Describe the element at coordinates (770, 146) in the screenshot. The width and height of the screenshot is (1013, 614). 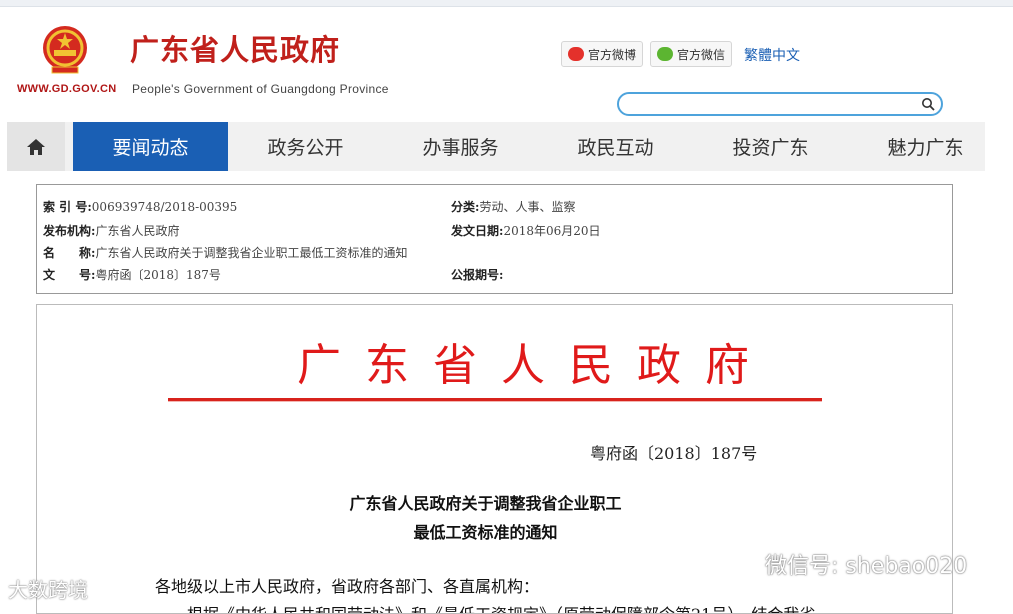
I see `nav-item-invest: 投资广东` at that location.